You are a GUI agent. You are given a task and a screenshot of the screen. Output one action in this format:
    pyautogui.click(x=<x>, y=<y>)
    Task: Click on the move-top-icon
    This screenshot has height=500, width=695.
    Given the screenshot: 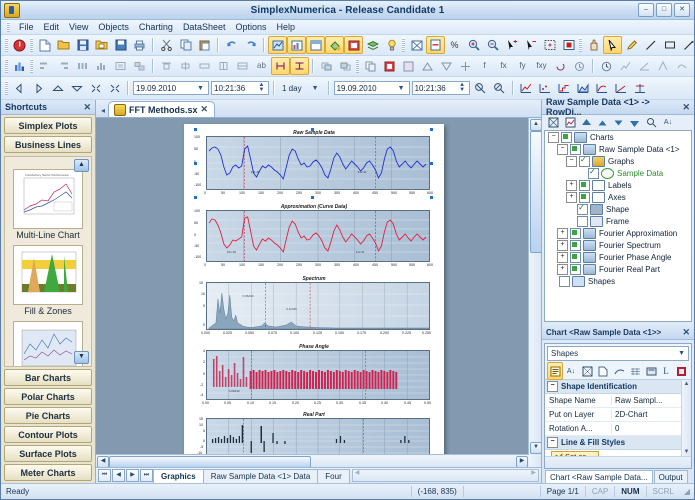 What is the action you would take?
    pyautogui.click(x=586, y=123)
    